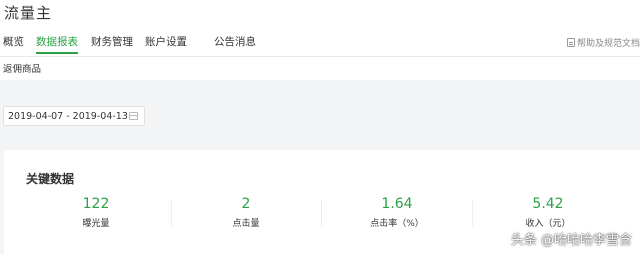 The width and height of the screenshot is (640, 254). What do you see at coordinates (96, 224) in the screenshot?
I see `metric-label: 曝光量` at bounding box center [96, 224].